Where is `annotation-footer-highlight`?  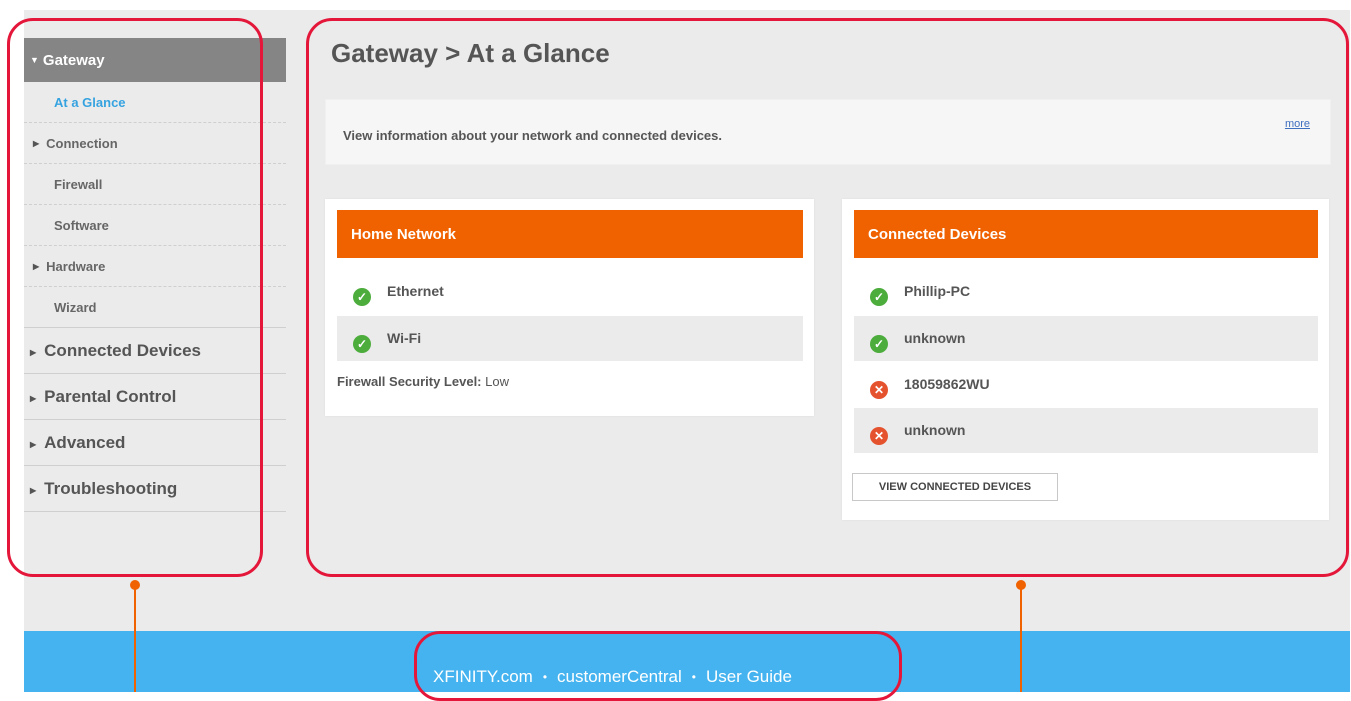
annotation-footer-highlight is located at coordinates (658, 666).